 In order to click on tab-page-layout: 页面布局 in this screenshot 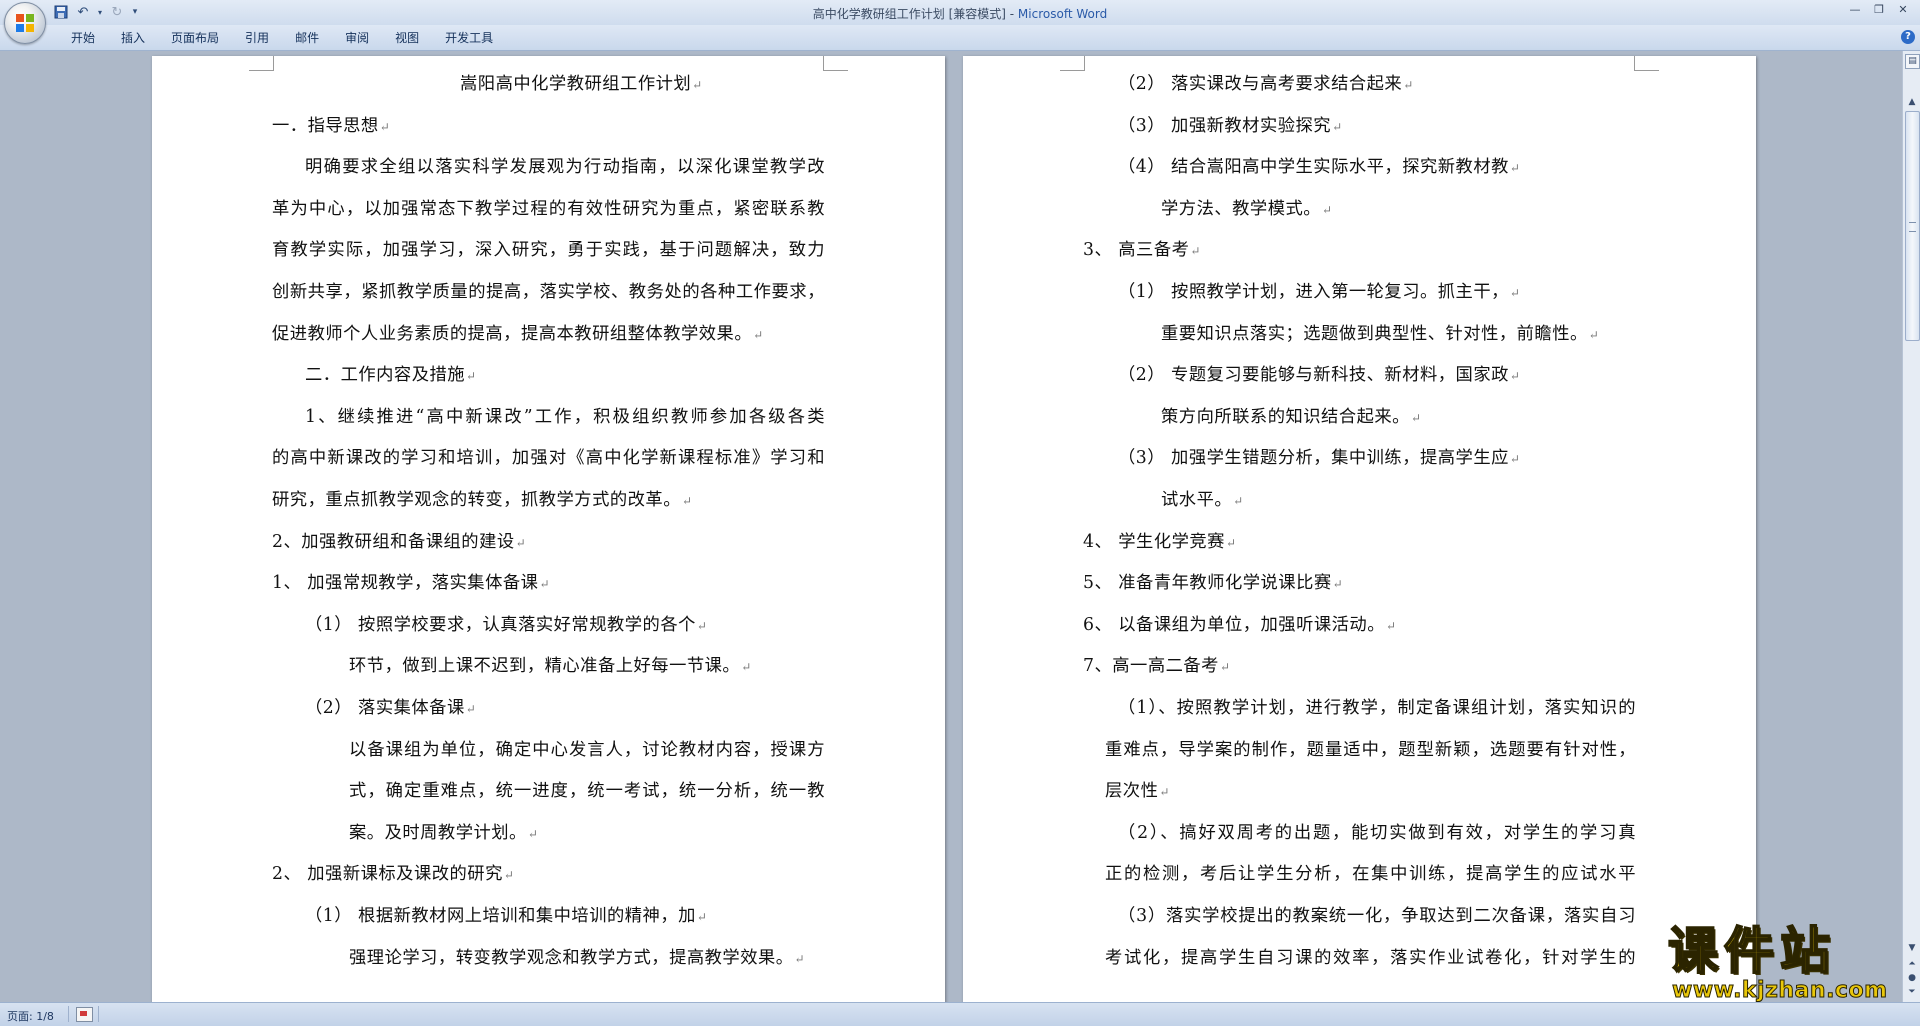, I will do `click(195, 38)`.